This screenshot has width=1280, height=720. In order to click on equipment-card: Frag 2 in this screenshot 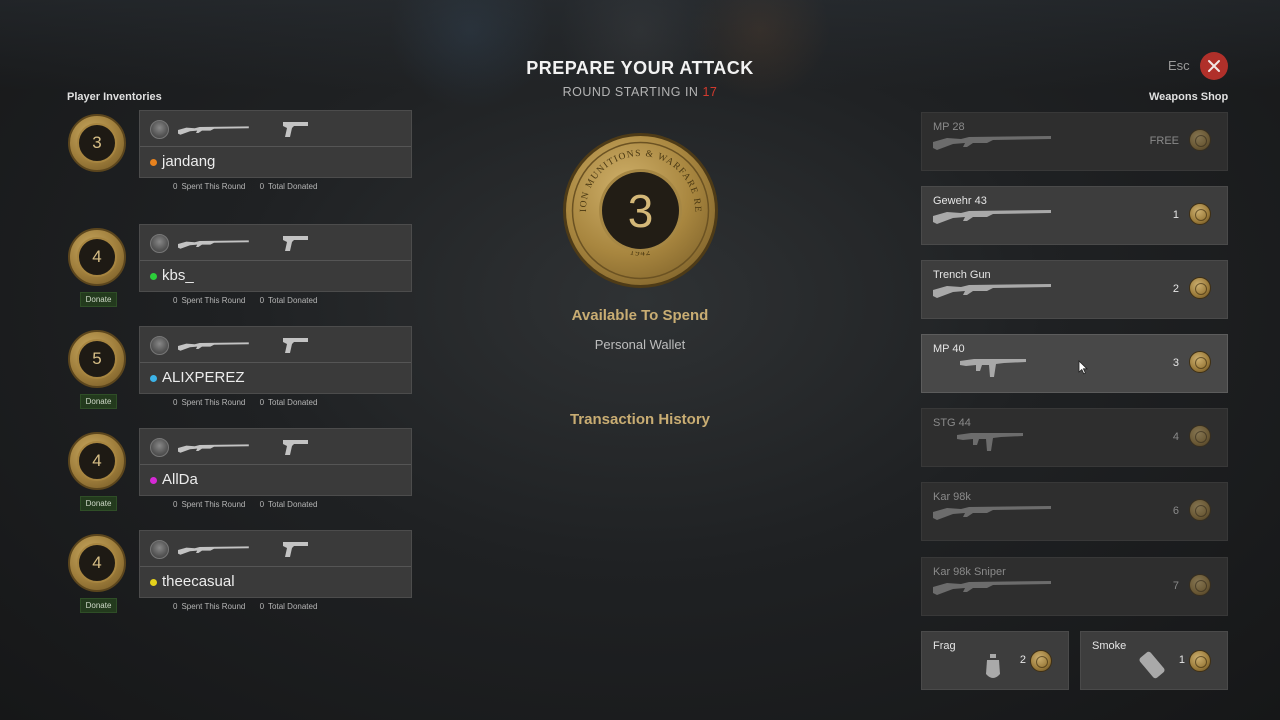, I will do `click(995, 660)`.